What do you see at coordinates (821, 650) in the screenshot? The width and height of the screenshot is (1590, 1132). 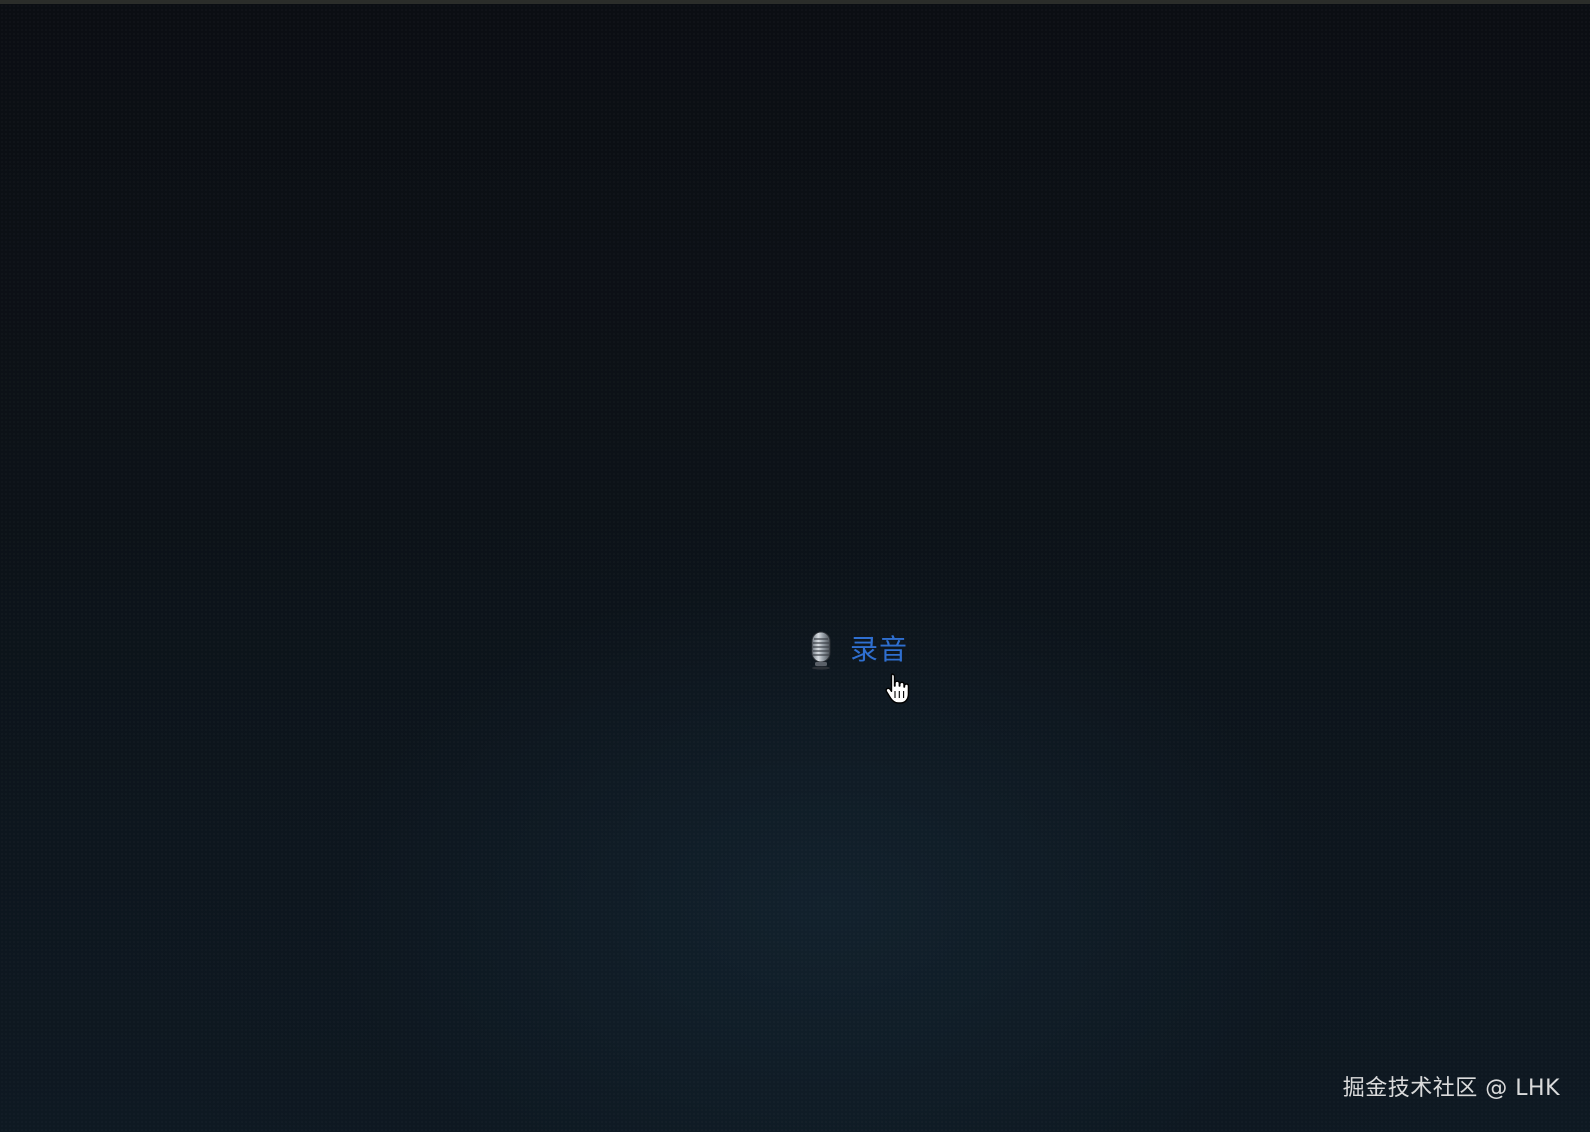 I see `microphone-icon` at bounding box center [821, 650].